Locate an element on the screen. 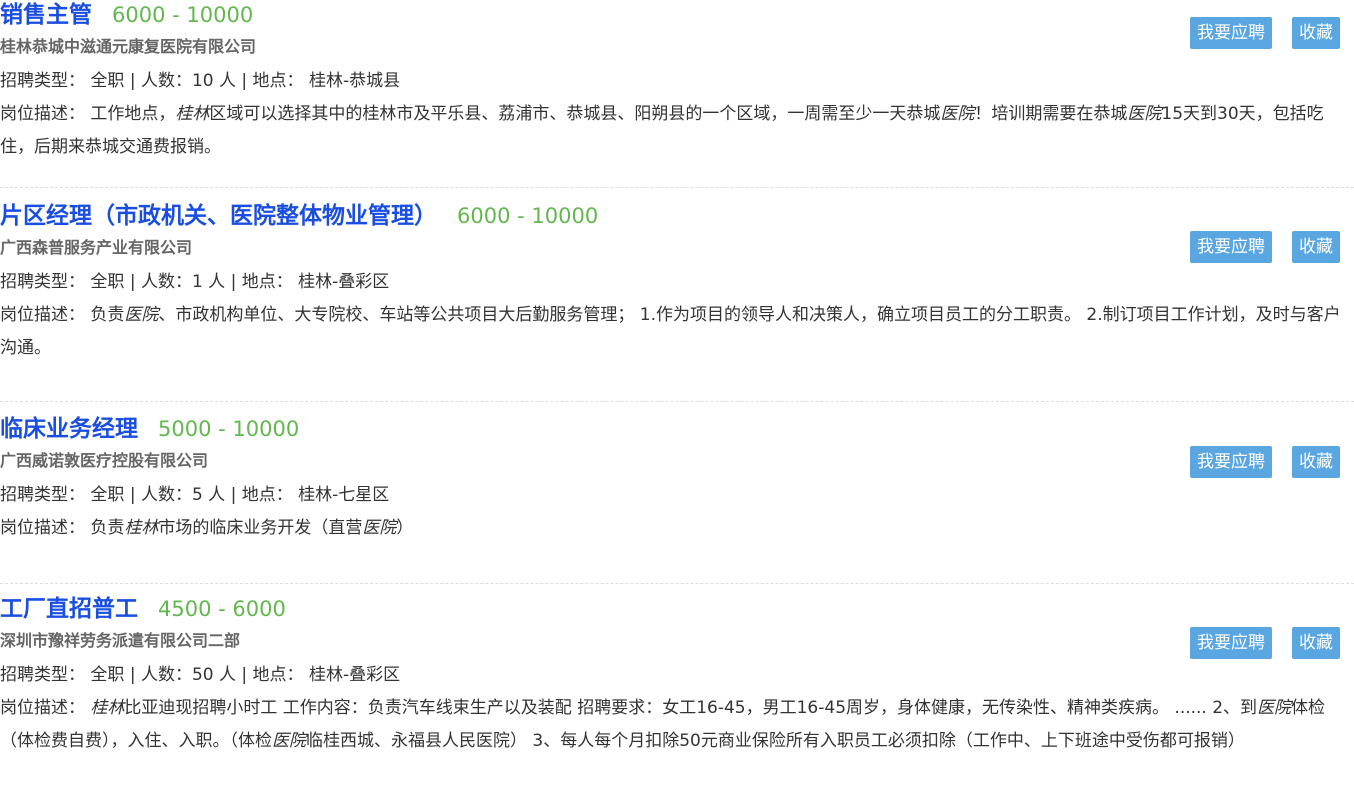  desc-text: ） is located at coordinates (405, 528).